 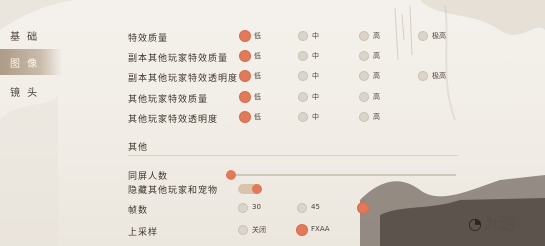 I want to click on slider-thumb, so click(x=230, y=175).